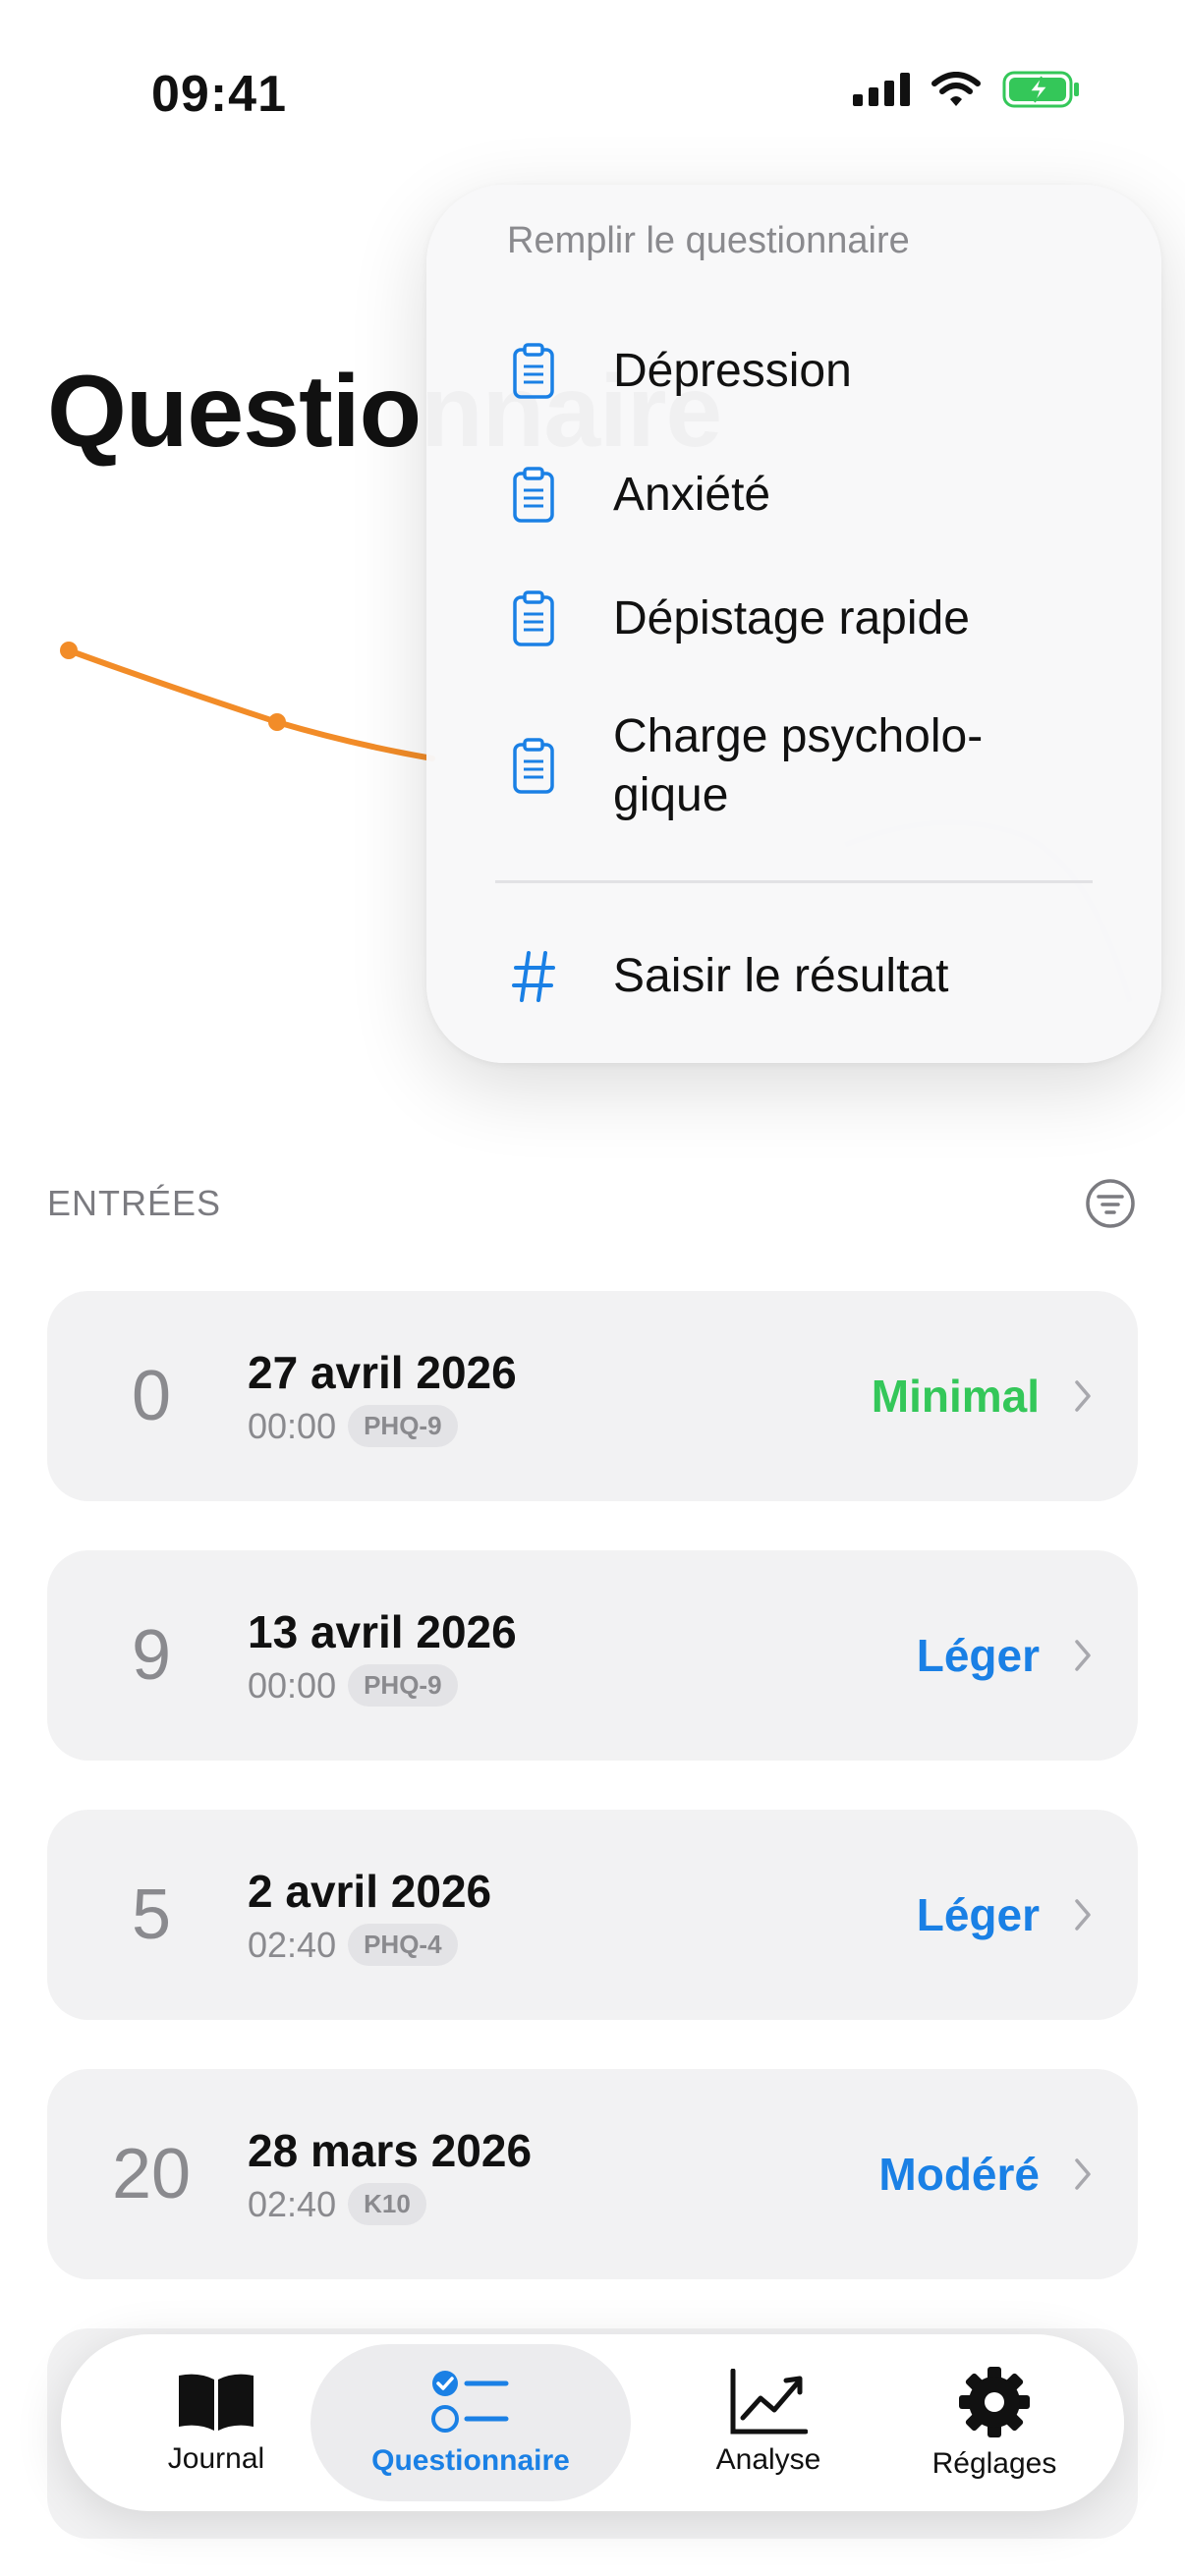  What do you see at coordinates (769, 2402) in the screenshot?
I see `chart-icon` at bounding box center [769, 2402].